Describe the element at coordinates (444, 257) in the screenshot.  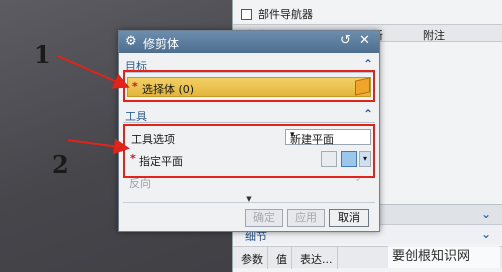
I see `watermark: 要创根知识网` at that location.